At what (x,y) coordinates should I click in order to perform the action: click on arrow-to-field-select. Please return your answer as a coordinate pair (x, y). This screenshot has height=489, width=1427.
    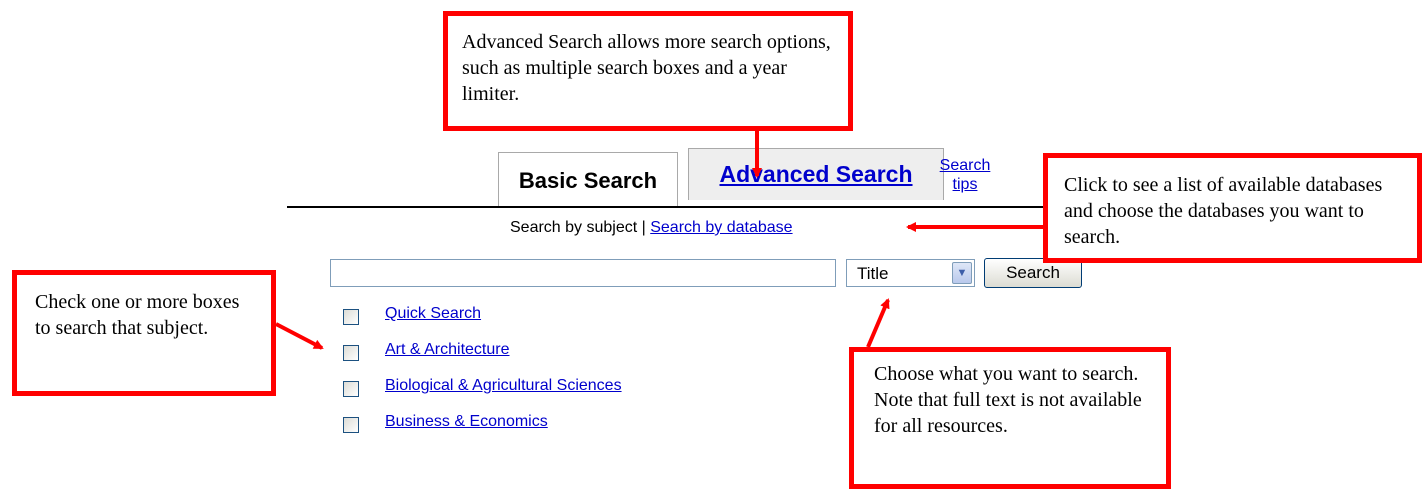
    Looking at the image, I should click on (878, 323).